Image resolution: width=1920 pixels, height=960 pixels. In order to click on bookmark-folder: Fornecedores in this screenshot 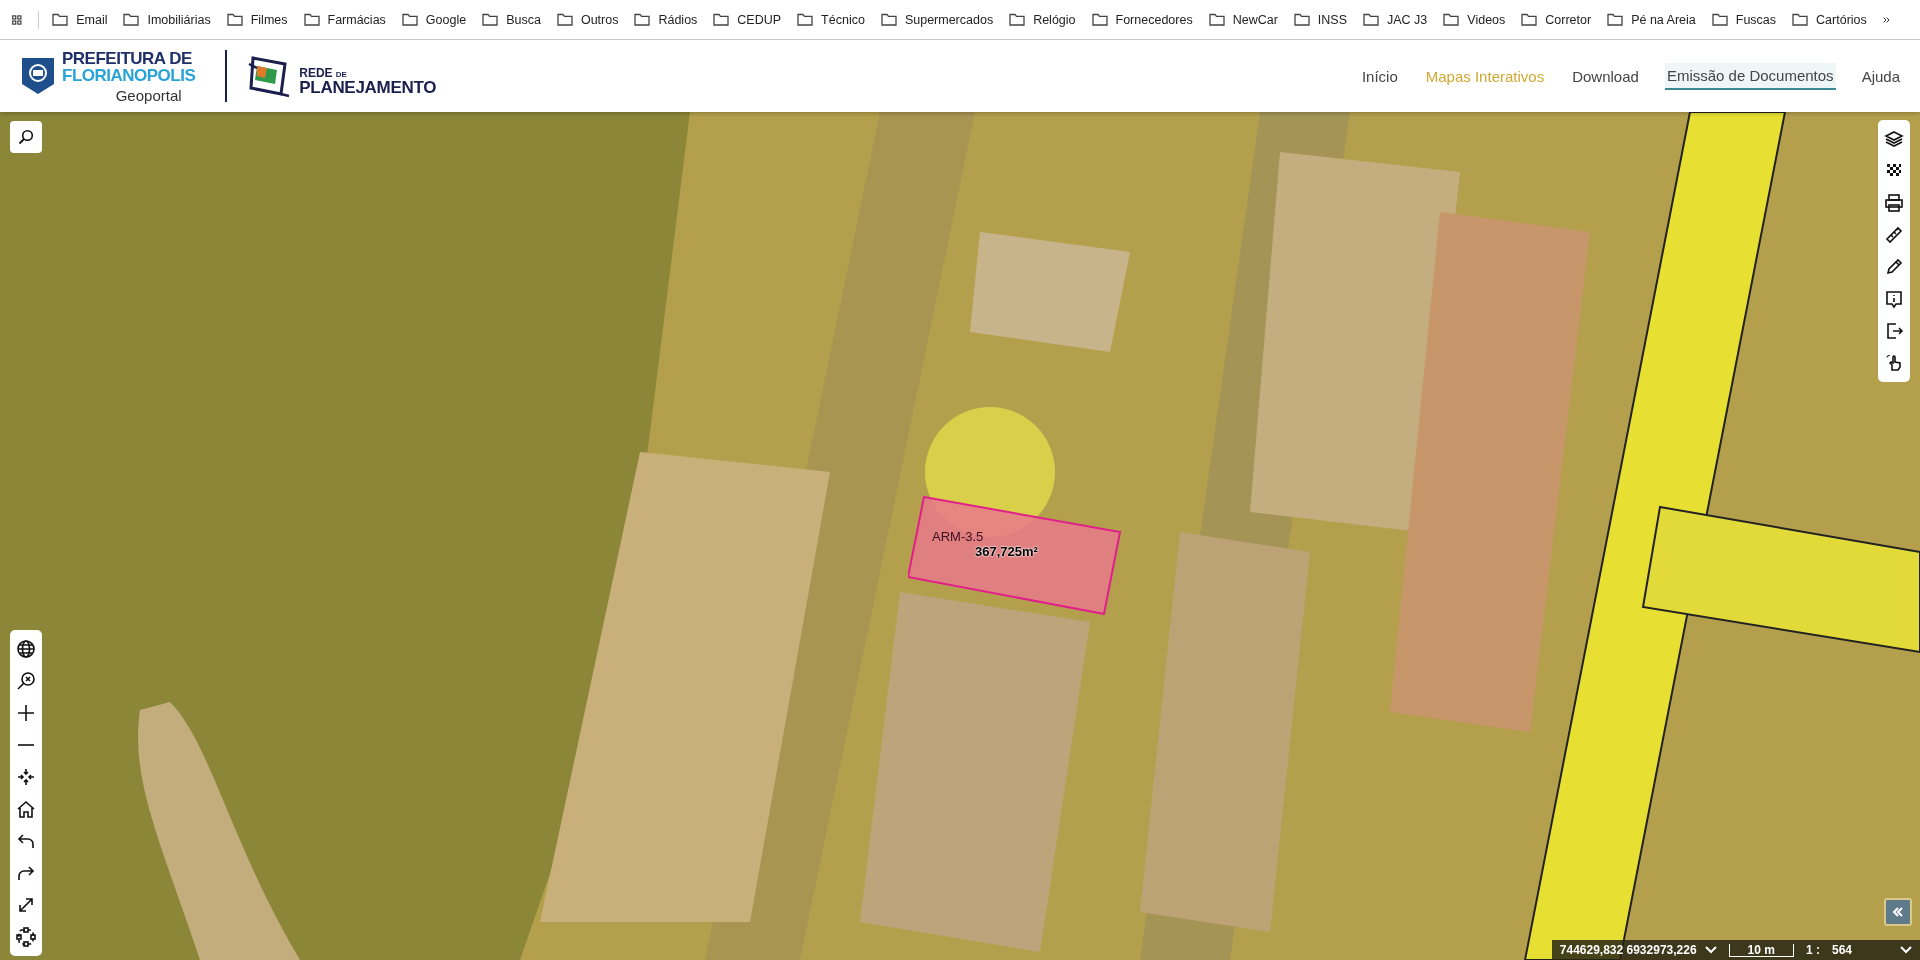, I will do `click(1142, 19)`.